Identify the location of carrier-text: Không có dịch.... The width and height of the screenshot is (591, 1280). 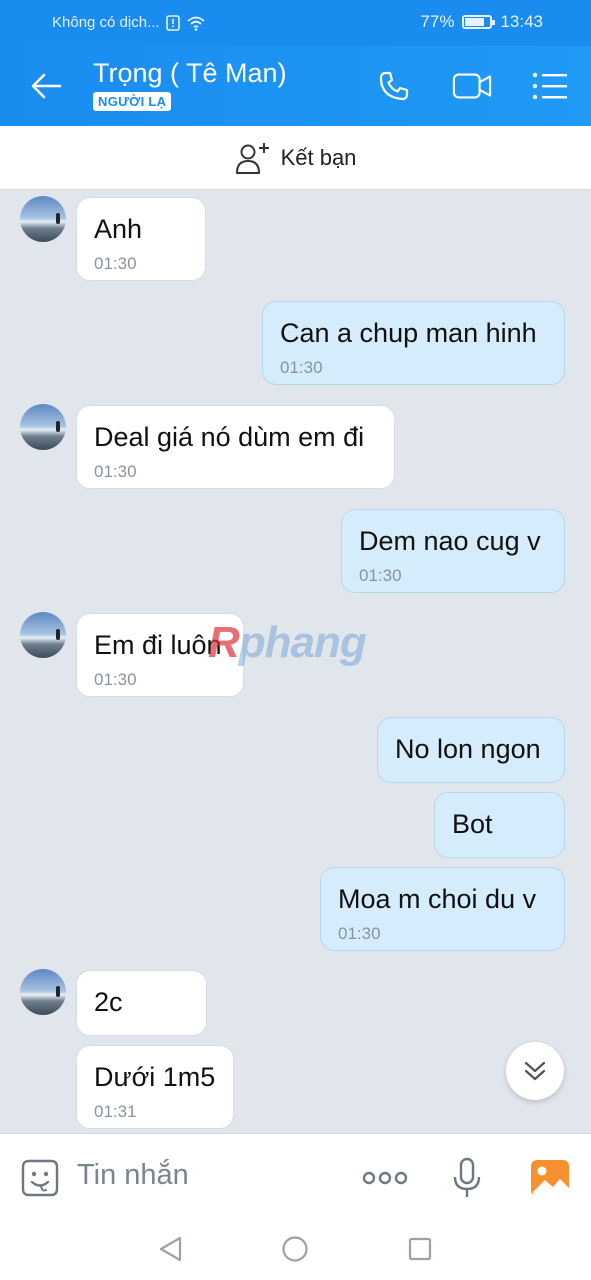
(106, 22).